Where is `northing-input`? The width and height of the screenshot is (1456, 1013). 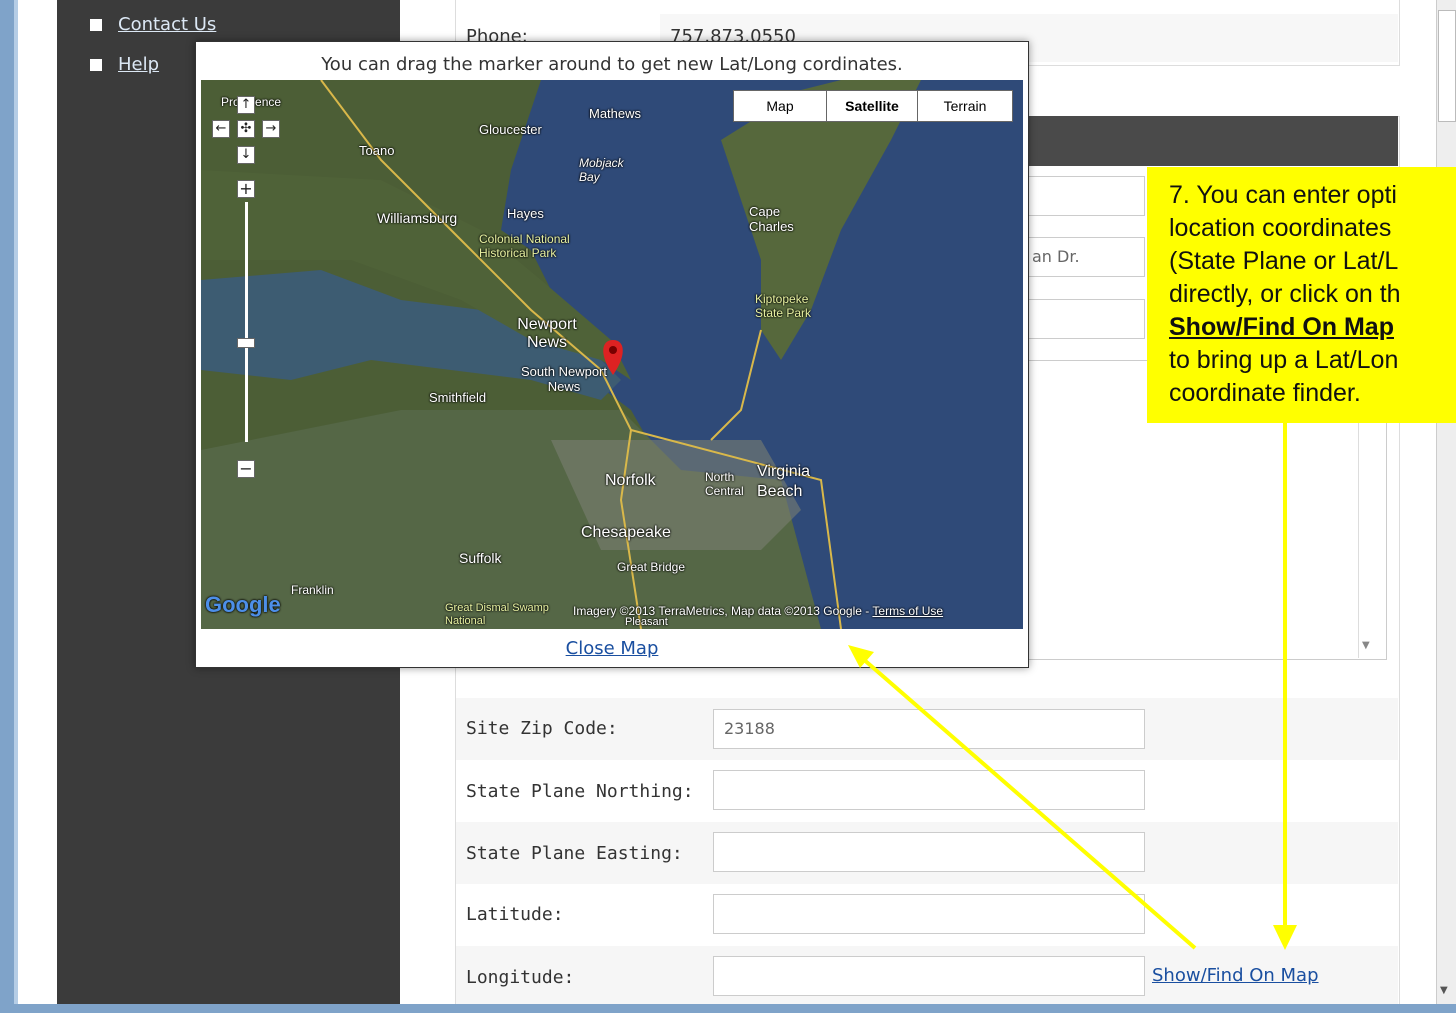 northing-input is located at coordinates (929, 790).